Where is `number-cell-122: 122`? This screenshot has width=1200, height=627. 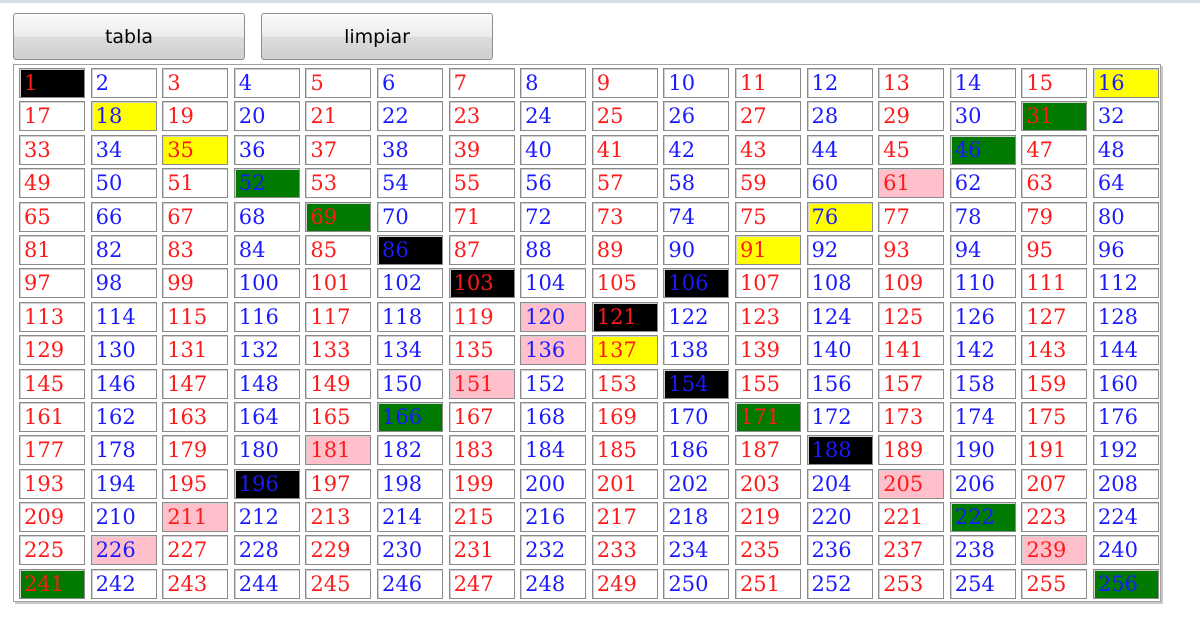
number-cell-122: 122 is located at coordinates (696, 316).